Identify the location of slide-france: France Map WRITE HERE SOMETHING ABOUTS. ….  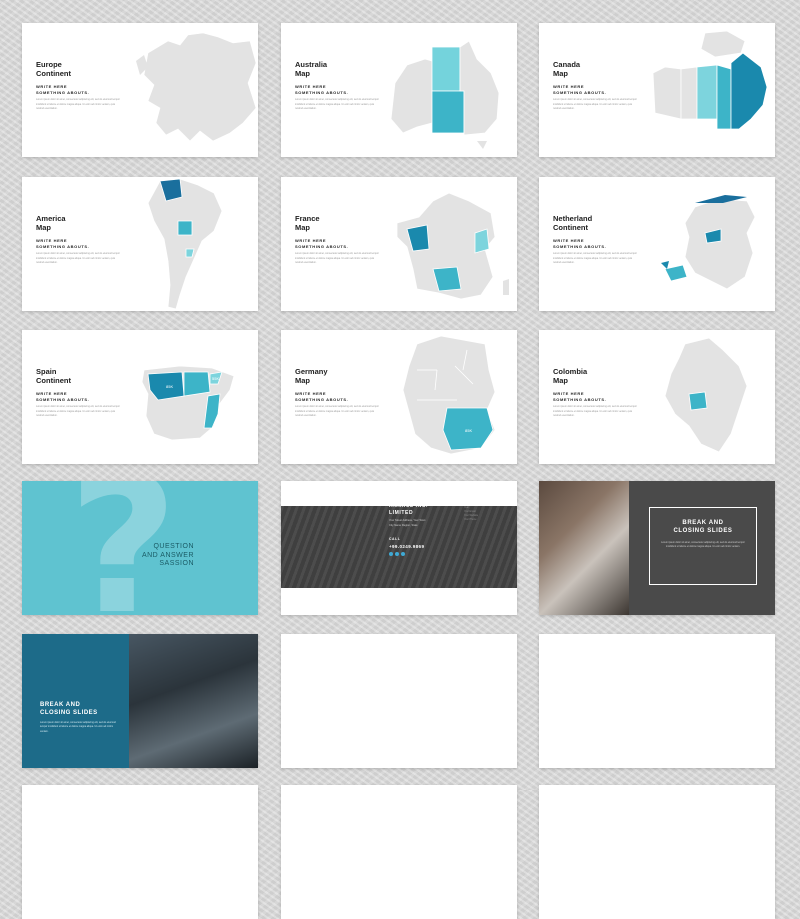
(399, 244).